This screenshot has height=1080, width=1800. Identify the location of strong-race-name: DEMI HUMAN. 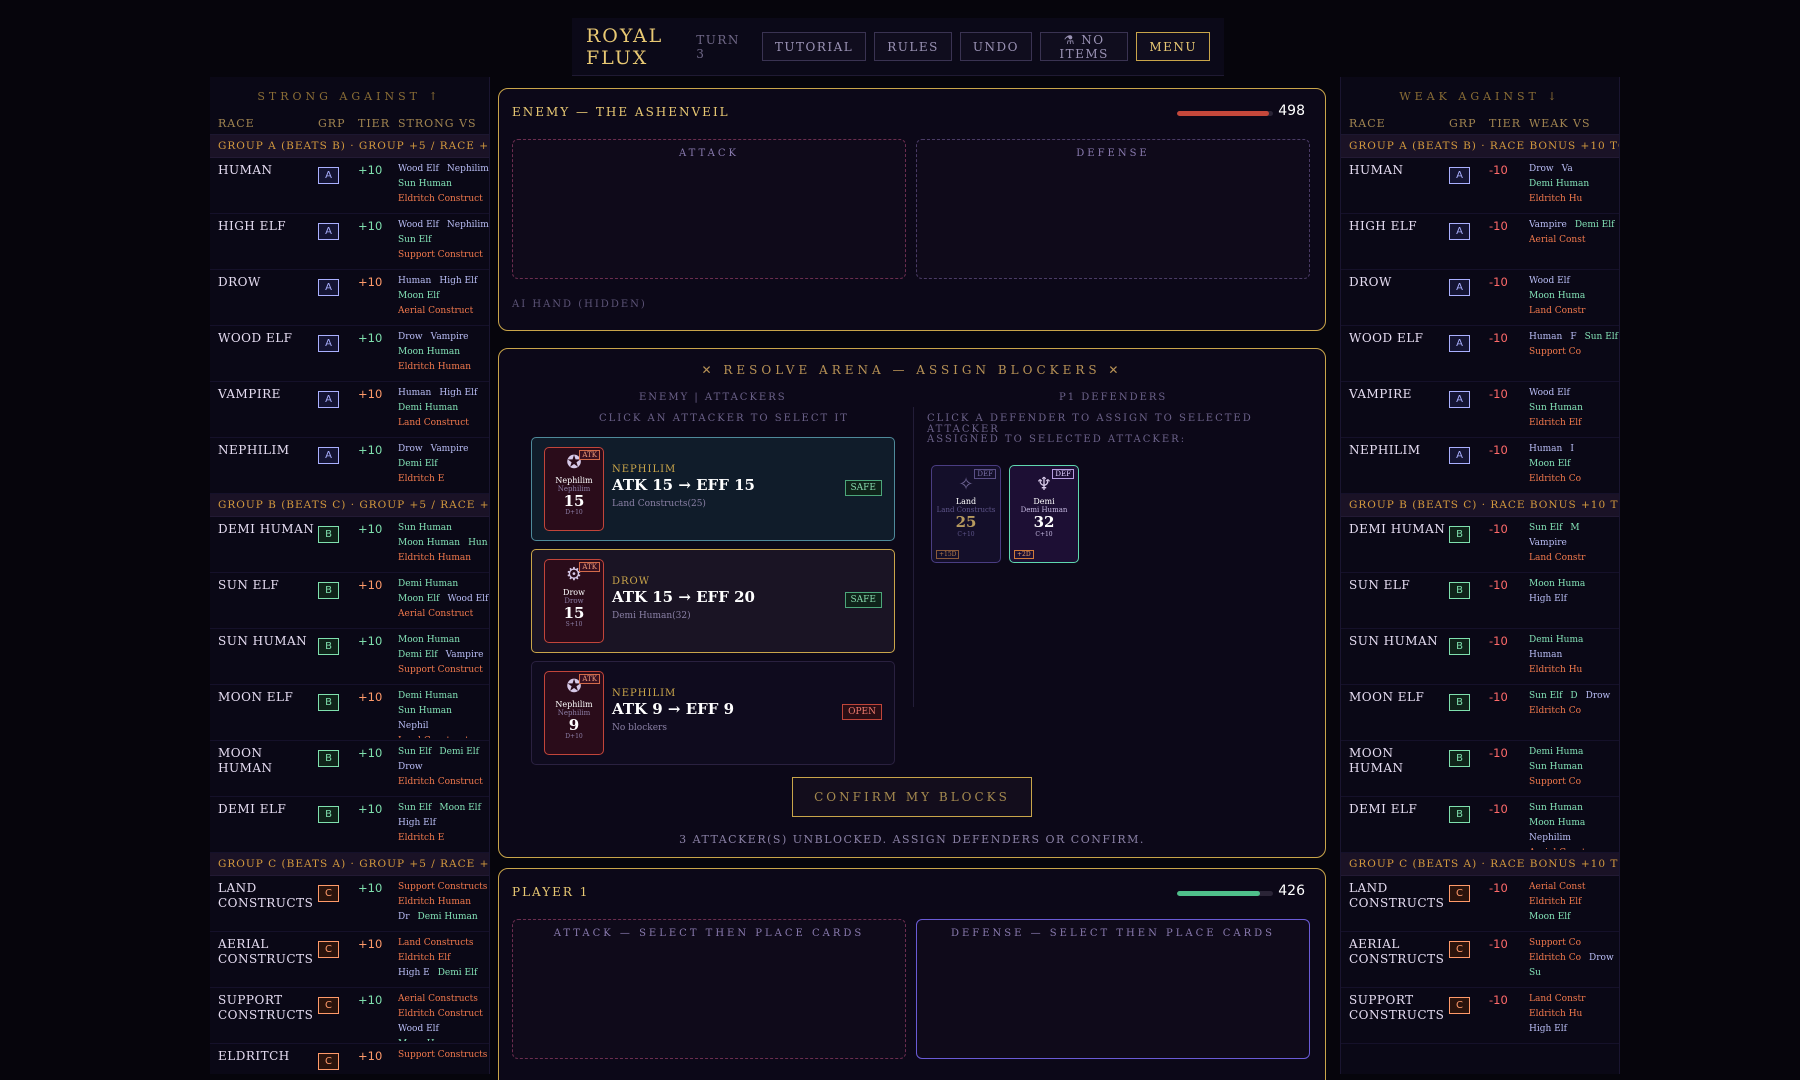
(266, 529).